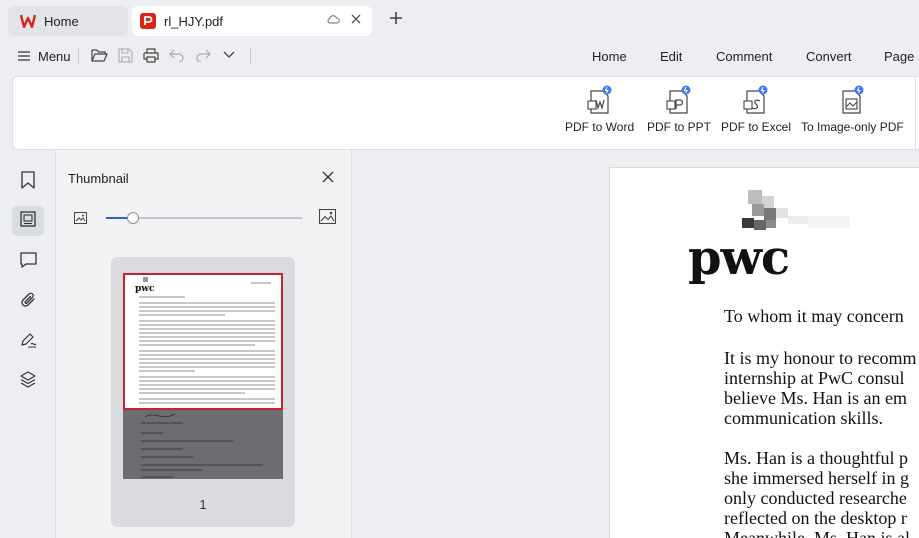  What do you see at coordinates (600, 127) in the screenshot?
I see `pdf-to-word-label: PDF to Word` at bounding box center [600, 127].